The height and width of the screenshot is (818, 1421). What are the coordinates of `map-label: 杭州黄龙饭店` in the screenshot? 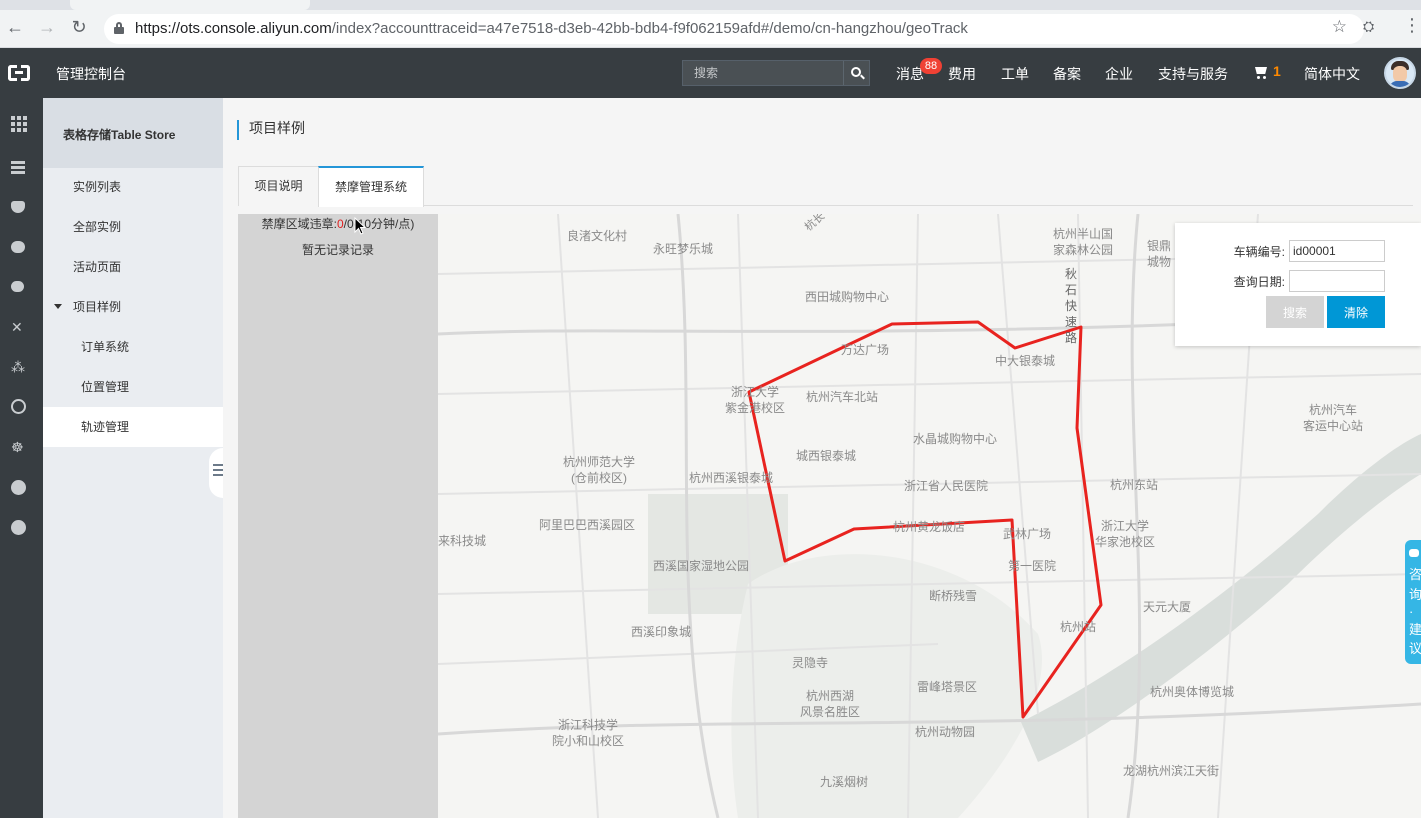 It's located at (929, 527).